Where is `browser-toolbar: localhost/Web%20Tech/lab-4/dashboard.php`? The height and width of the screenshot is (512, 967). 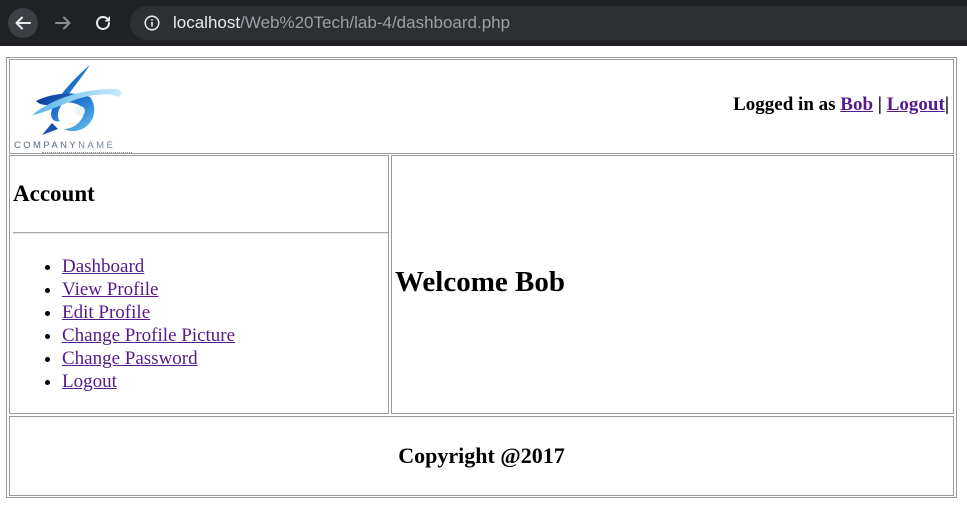
browser-toolbar: localhost/Web%20Tech/lab-4/dashboard.php is located at coordinates (483, 23).